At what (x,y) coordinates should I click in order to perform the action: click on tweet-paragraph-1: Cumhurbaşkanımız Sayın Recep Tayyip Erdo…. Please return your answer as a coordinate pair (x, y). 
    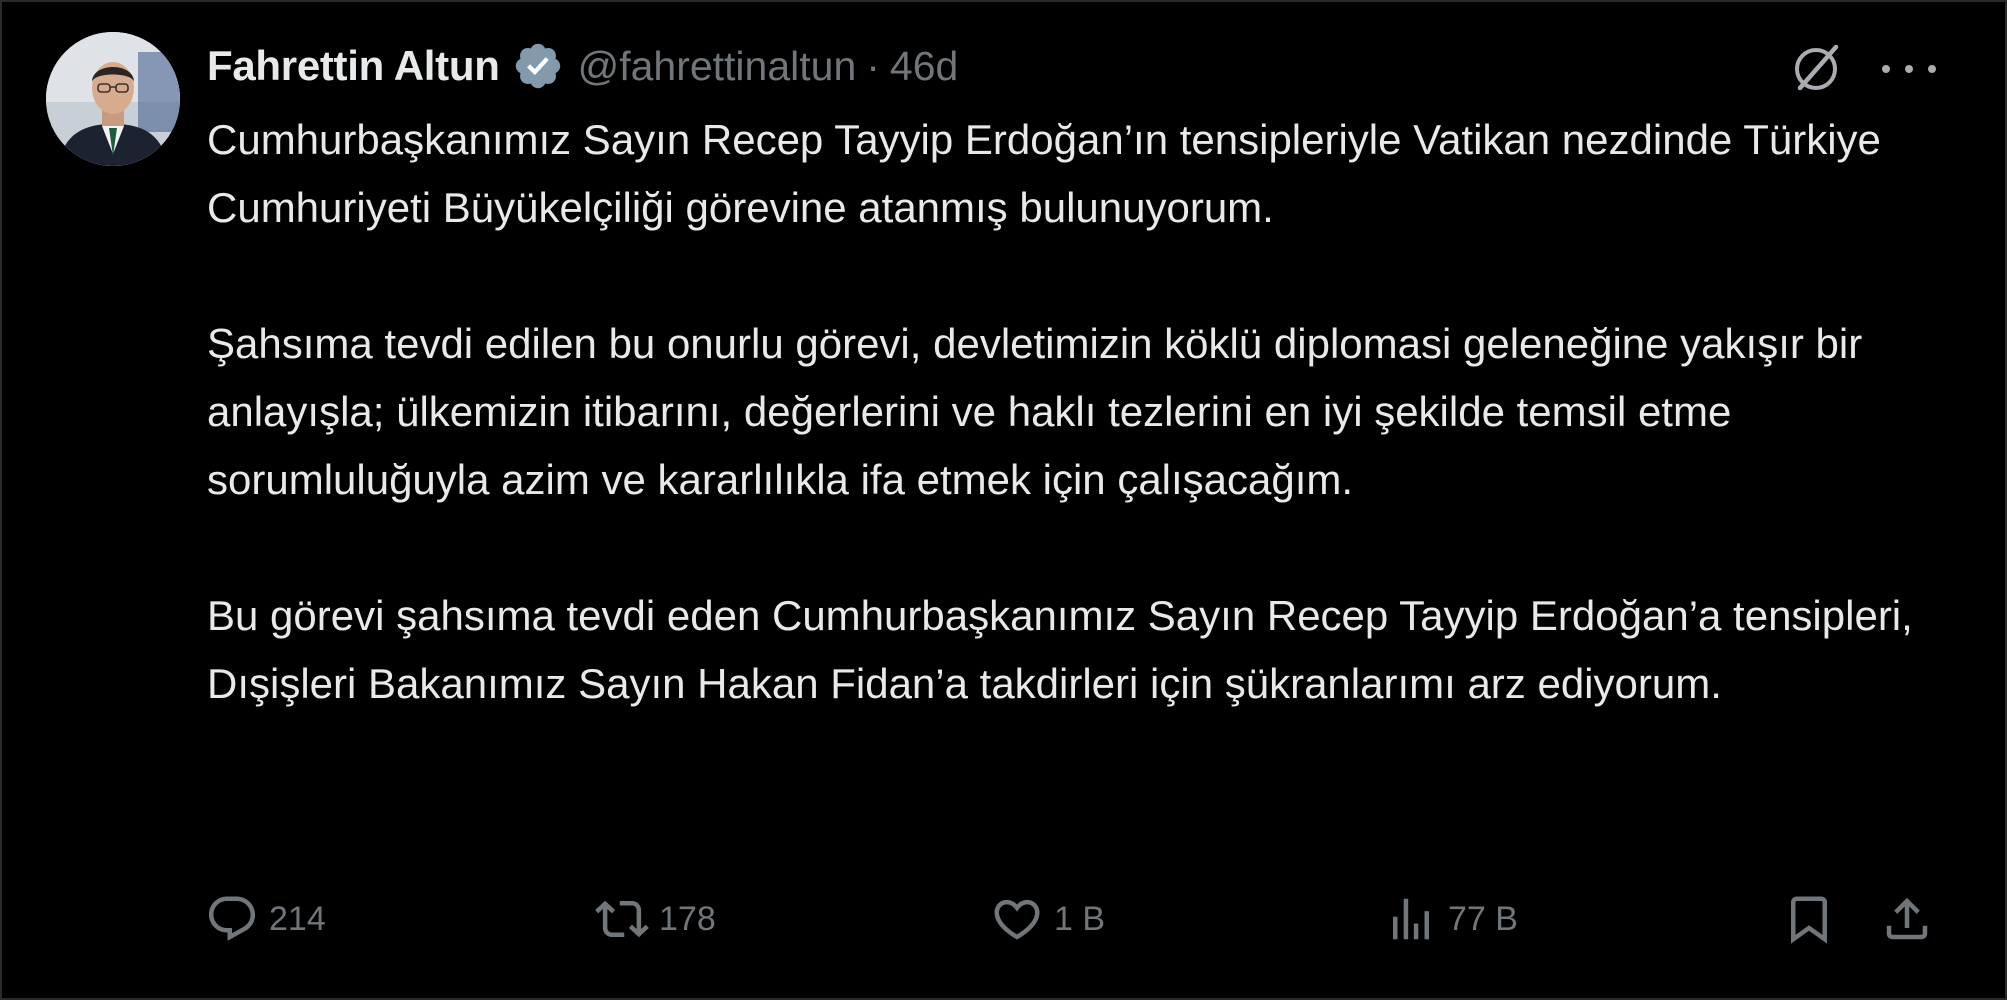
    Looking at the image, I should click on (1044, 173).